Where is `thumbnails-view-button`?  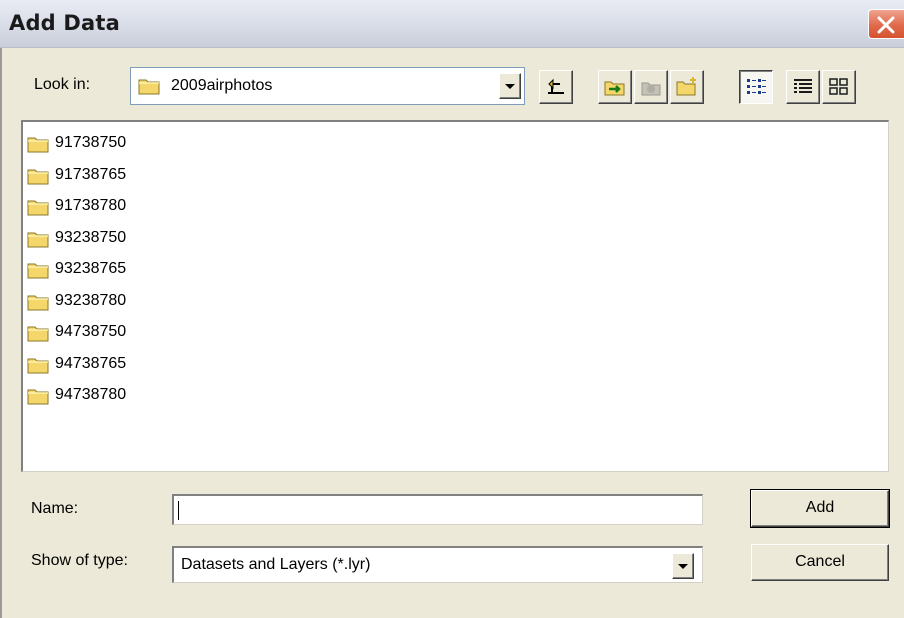 thumbnails-view-button is located at coordinates (839, 87).